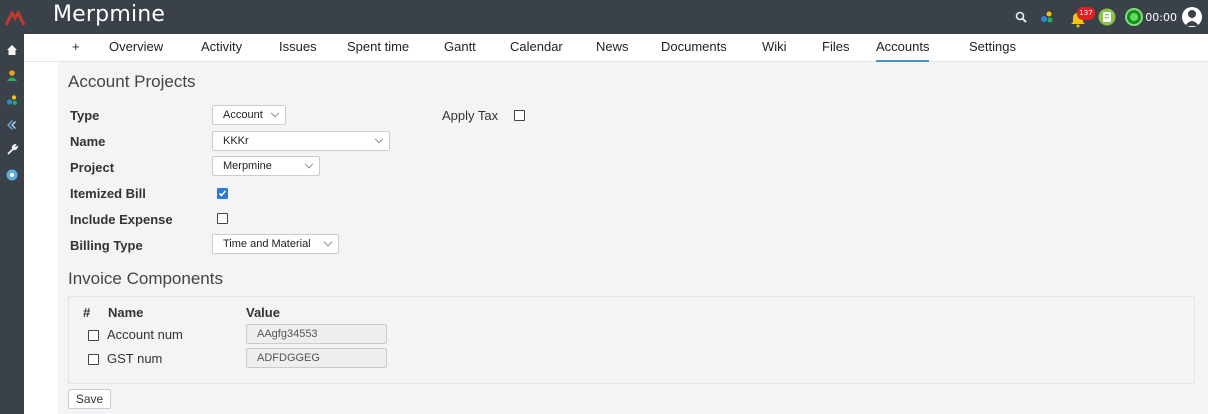 Image resolution: width=1208 pixels, height=414 pixels. Describe the element at coordinates (316, 334) in the screenshot. I see `account-num-value-field: AAgfg34553` at that location.